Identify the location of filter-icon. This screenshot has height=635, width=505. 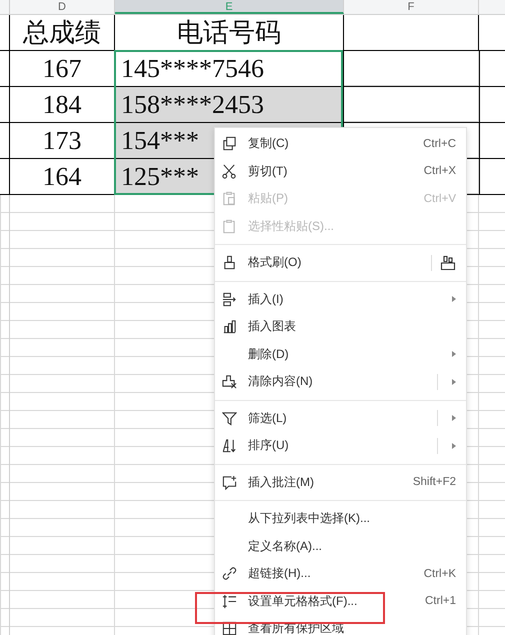
(229, 418).